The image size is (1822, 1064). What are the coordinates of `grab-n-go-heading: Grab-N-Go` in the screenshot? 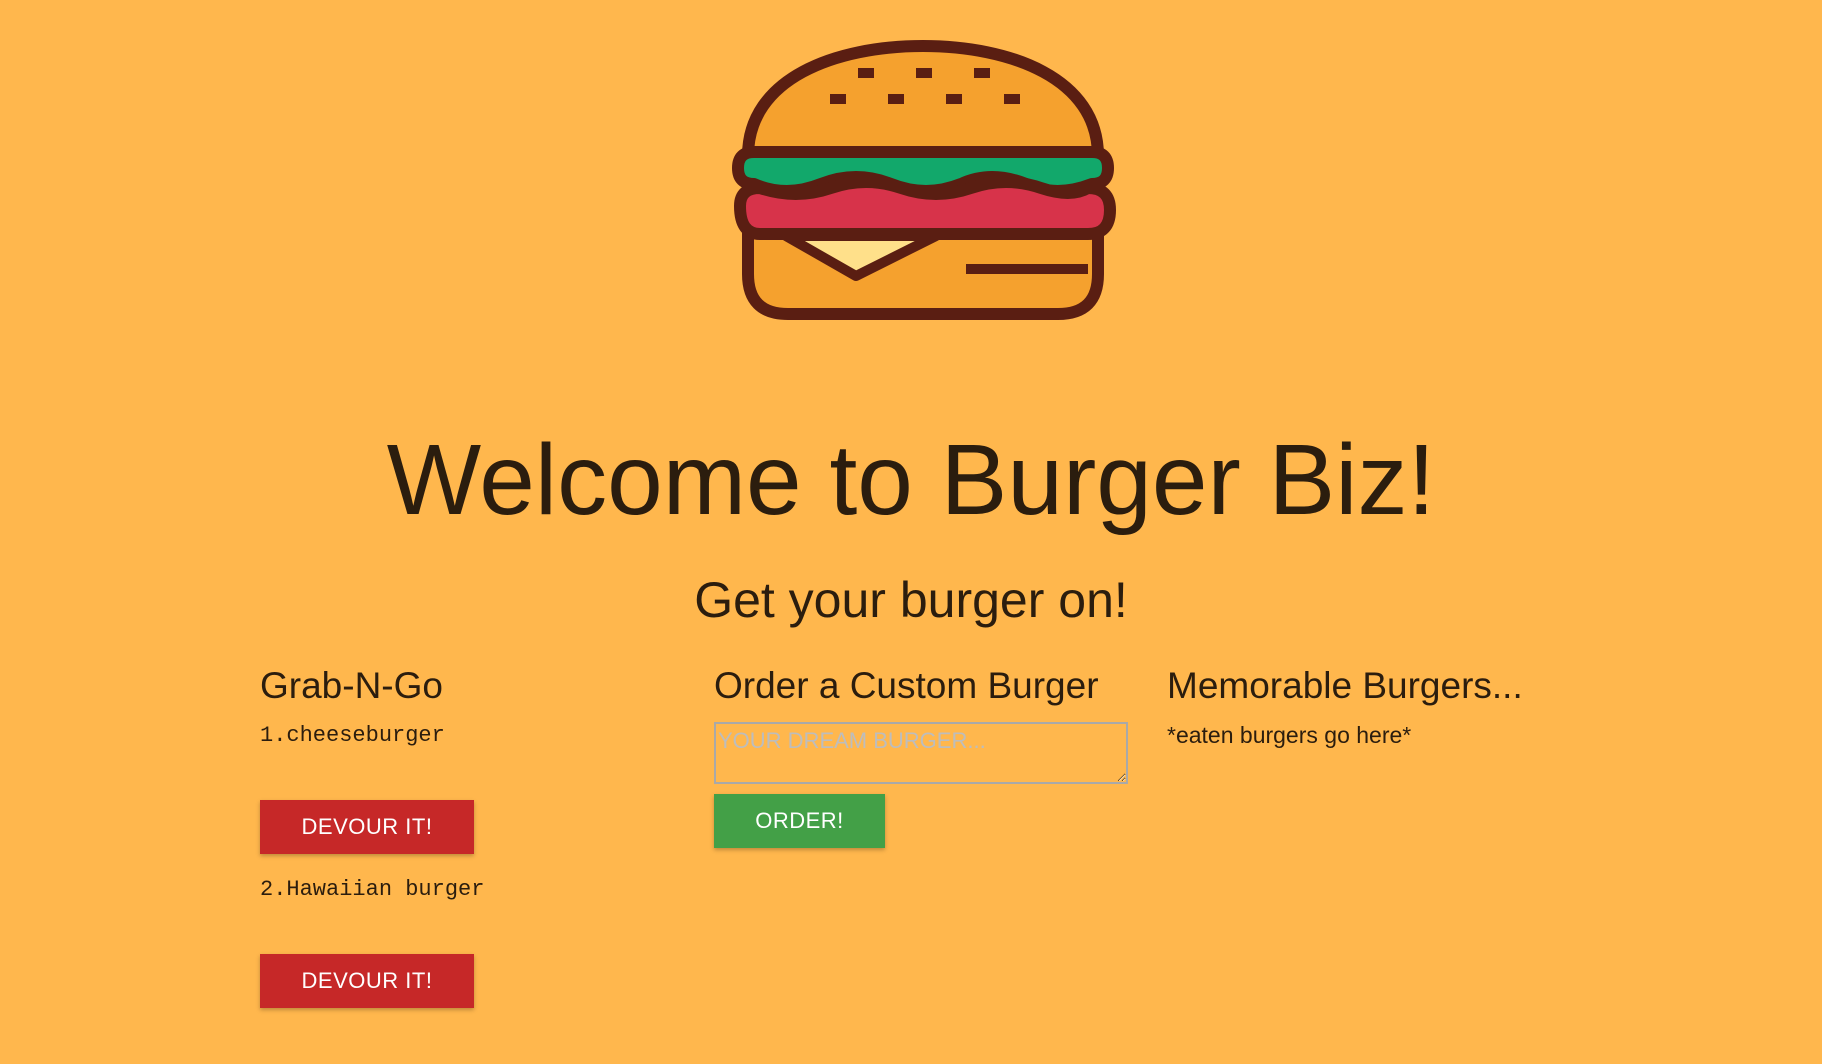 It's located at (351, 685).